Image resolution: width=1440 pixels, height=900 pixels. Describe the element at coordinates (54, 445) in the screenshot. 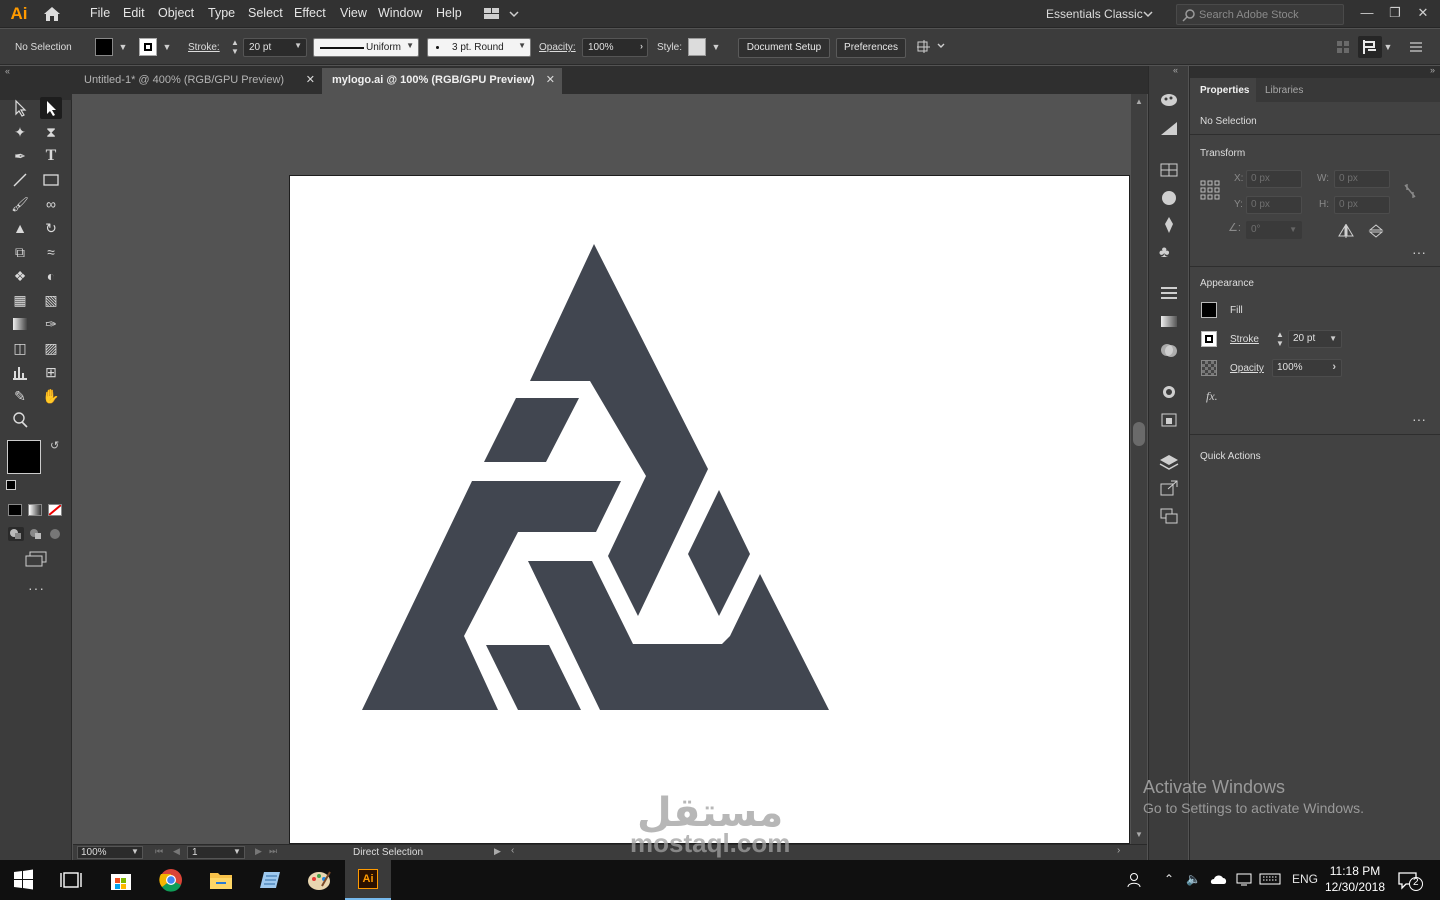

I see `swap-fill-stroke-icon: ↺` at that location.